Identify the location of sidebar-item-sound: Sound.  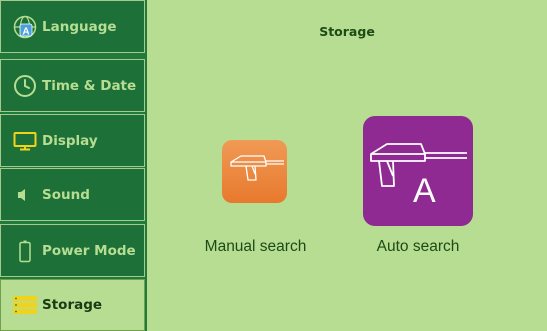
(72, 194).